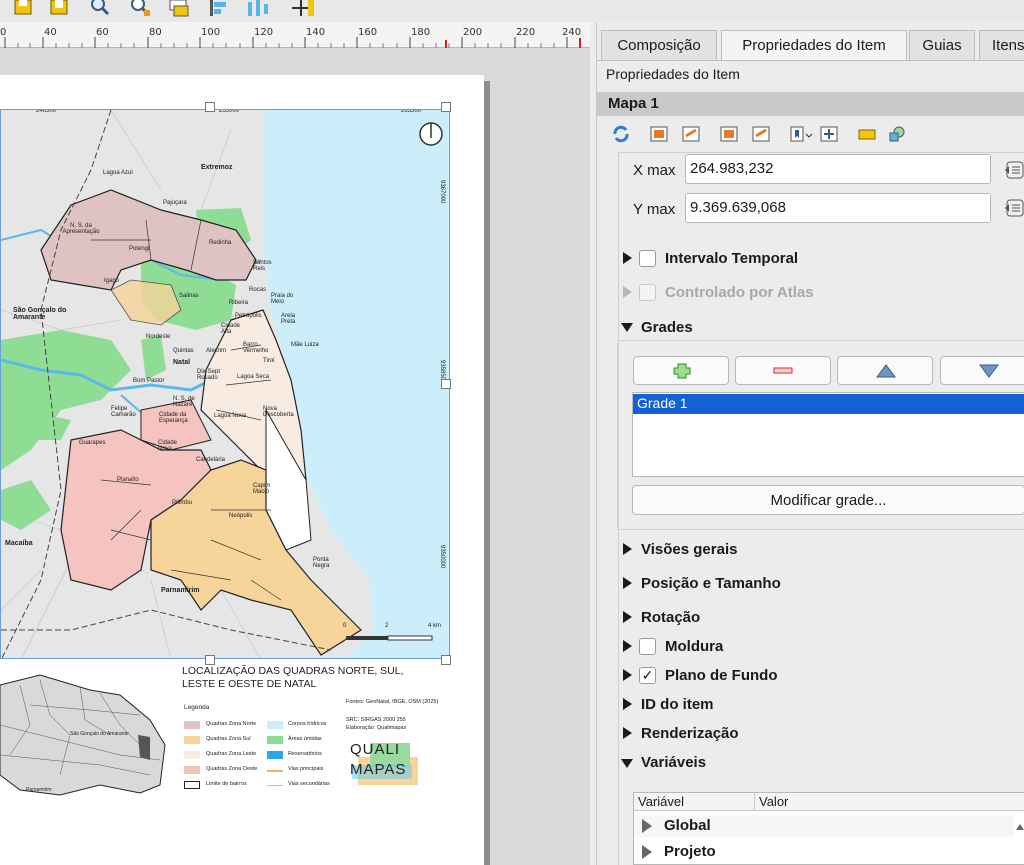 This screenshot has height=865, width=1024. I want to click on lock-styles-icon, so click(761, 135).